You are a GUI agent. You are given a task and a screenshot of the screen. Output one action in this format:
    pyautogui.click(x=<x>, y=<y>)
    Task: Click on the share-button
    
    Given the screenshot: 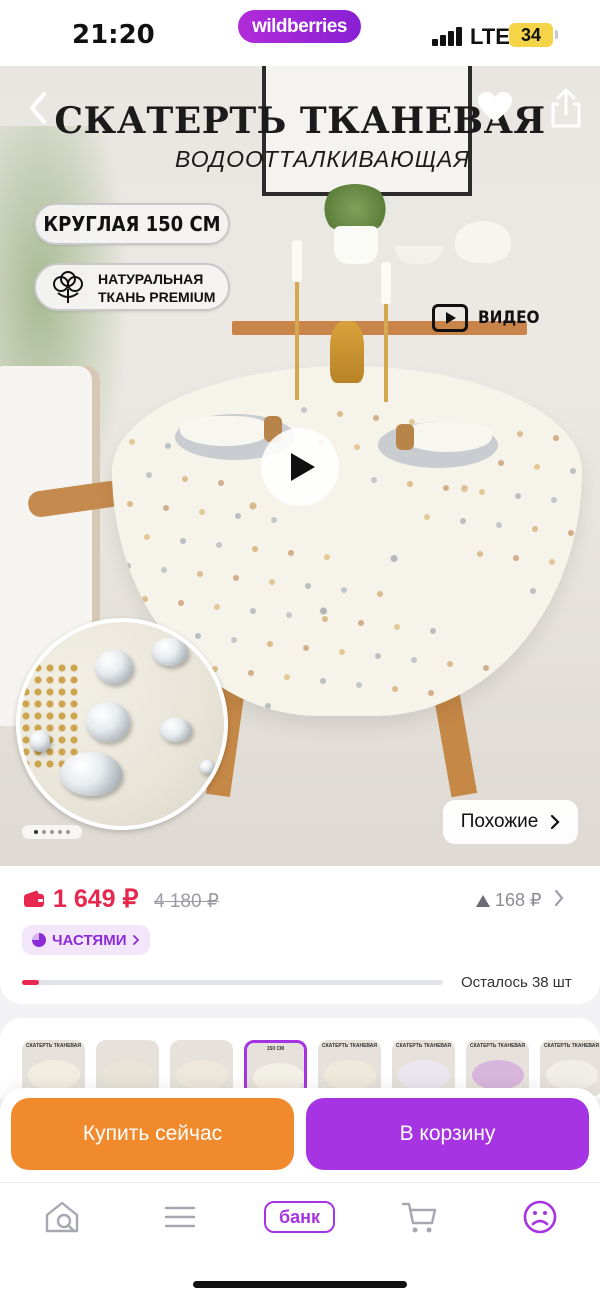 What is the action you would take?
    pyautogui.click(x=566, y=108)
    